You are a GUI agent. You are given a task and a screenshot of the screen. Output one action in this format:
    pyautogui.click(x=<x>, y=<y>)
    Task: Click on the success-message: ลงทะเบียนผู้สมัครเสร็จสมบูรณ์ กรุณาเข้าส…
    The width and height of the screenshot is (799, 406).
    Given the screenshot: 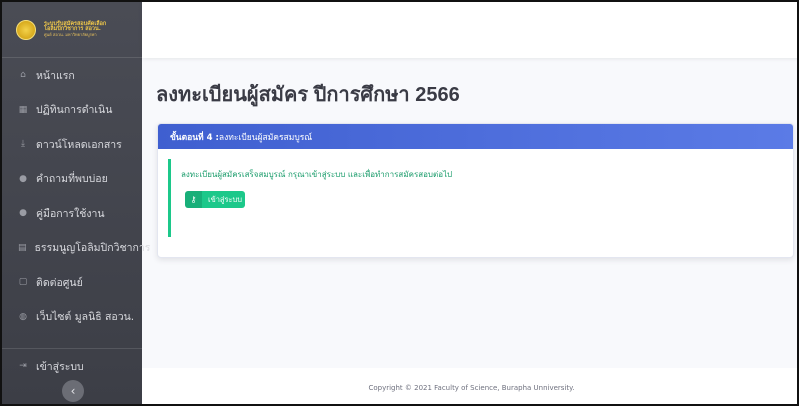 What is the action you would take?
    pyautogui.click(x=317, y=174)
    